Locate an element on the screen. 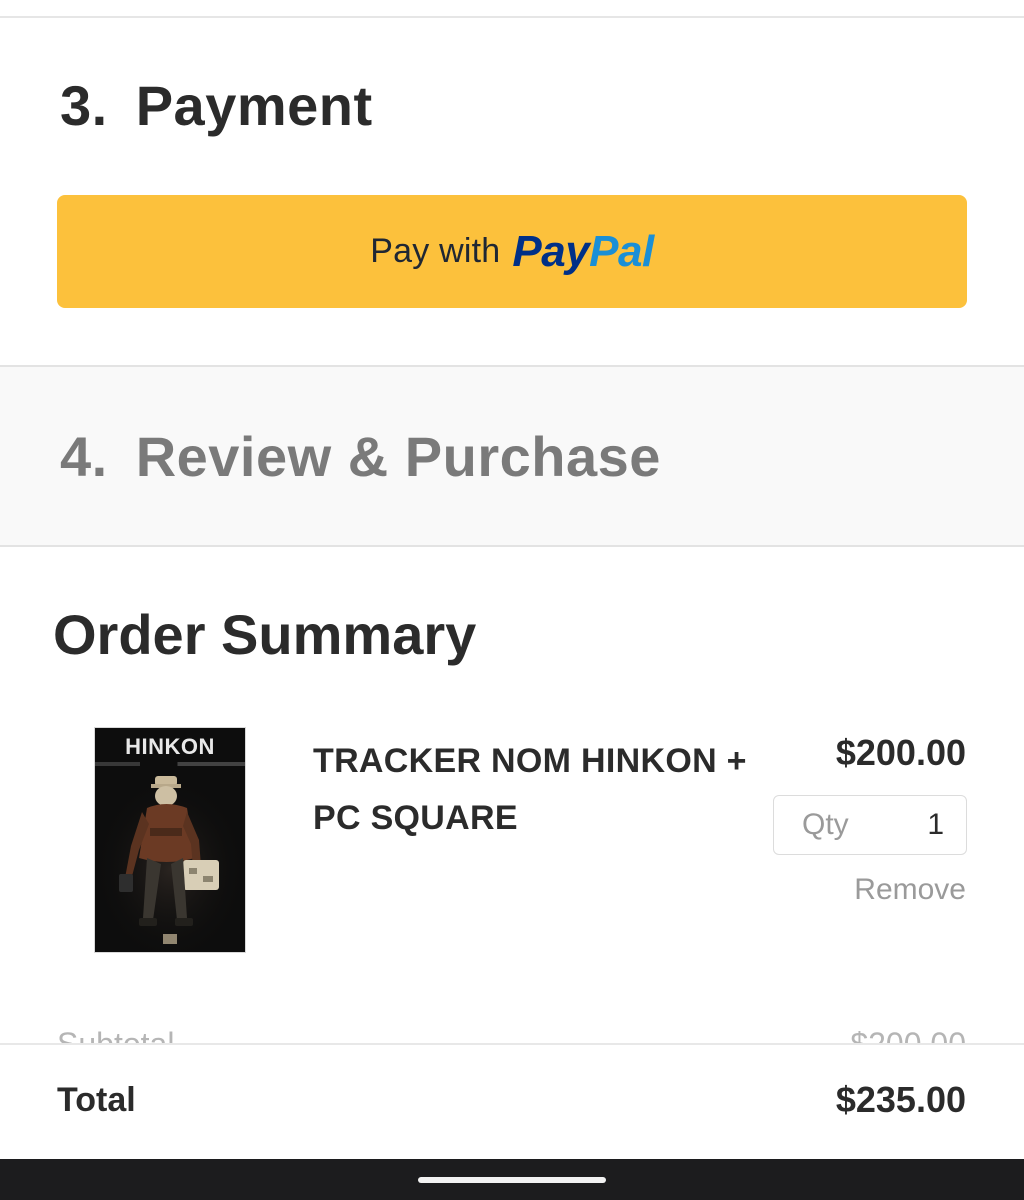  review-step-number: 4. is located at coordinates (84, 456).